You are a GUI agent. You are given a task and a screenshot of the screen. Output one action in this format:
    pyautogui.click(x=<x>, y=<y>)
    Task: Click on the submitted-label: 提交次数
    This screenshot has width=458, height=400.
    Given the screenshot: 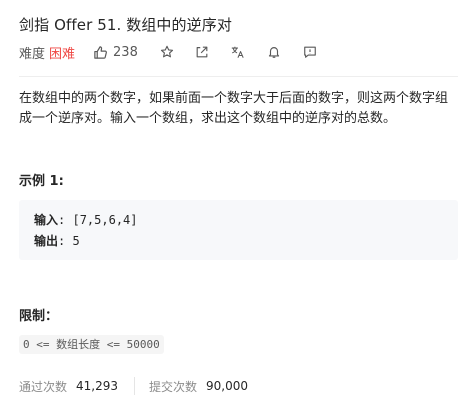 What is the action you would take?
    pyautogui.click(x=173, y=386)
    